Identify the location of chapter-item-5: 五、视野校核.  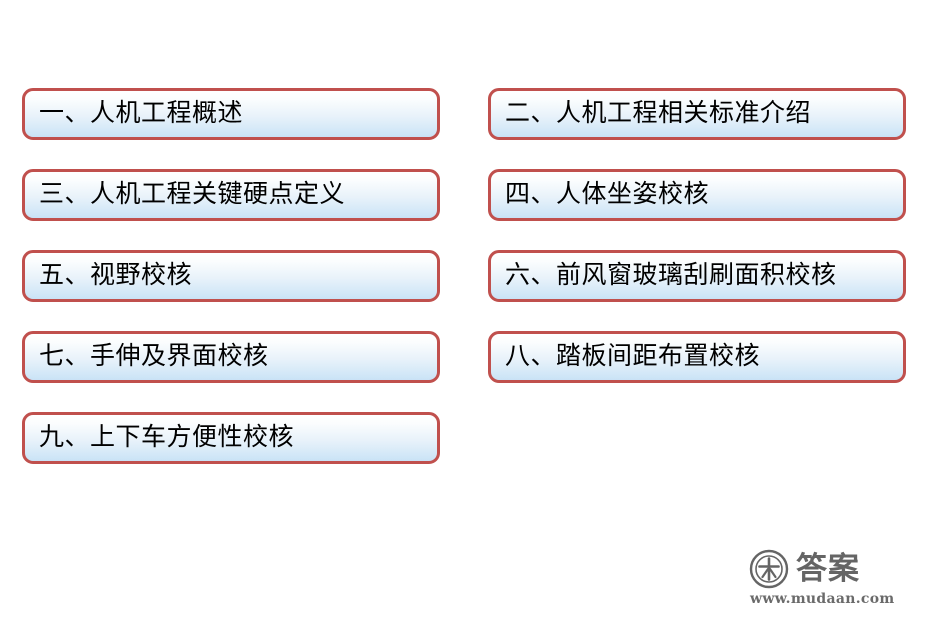
(231, 276).